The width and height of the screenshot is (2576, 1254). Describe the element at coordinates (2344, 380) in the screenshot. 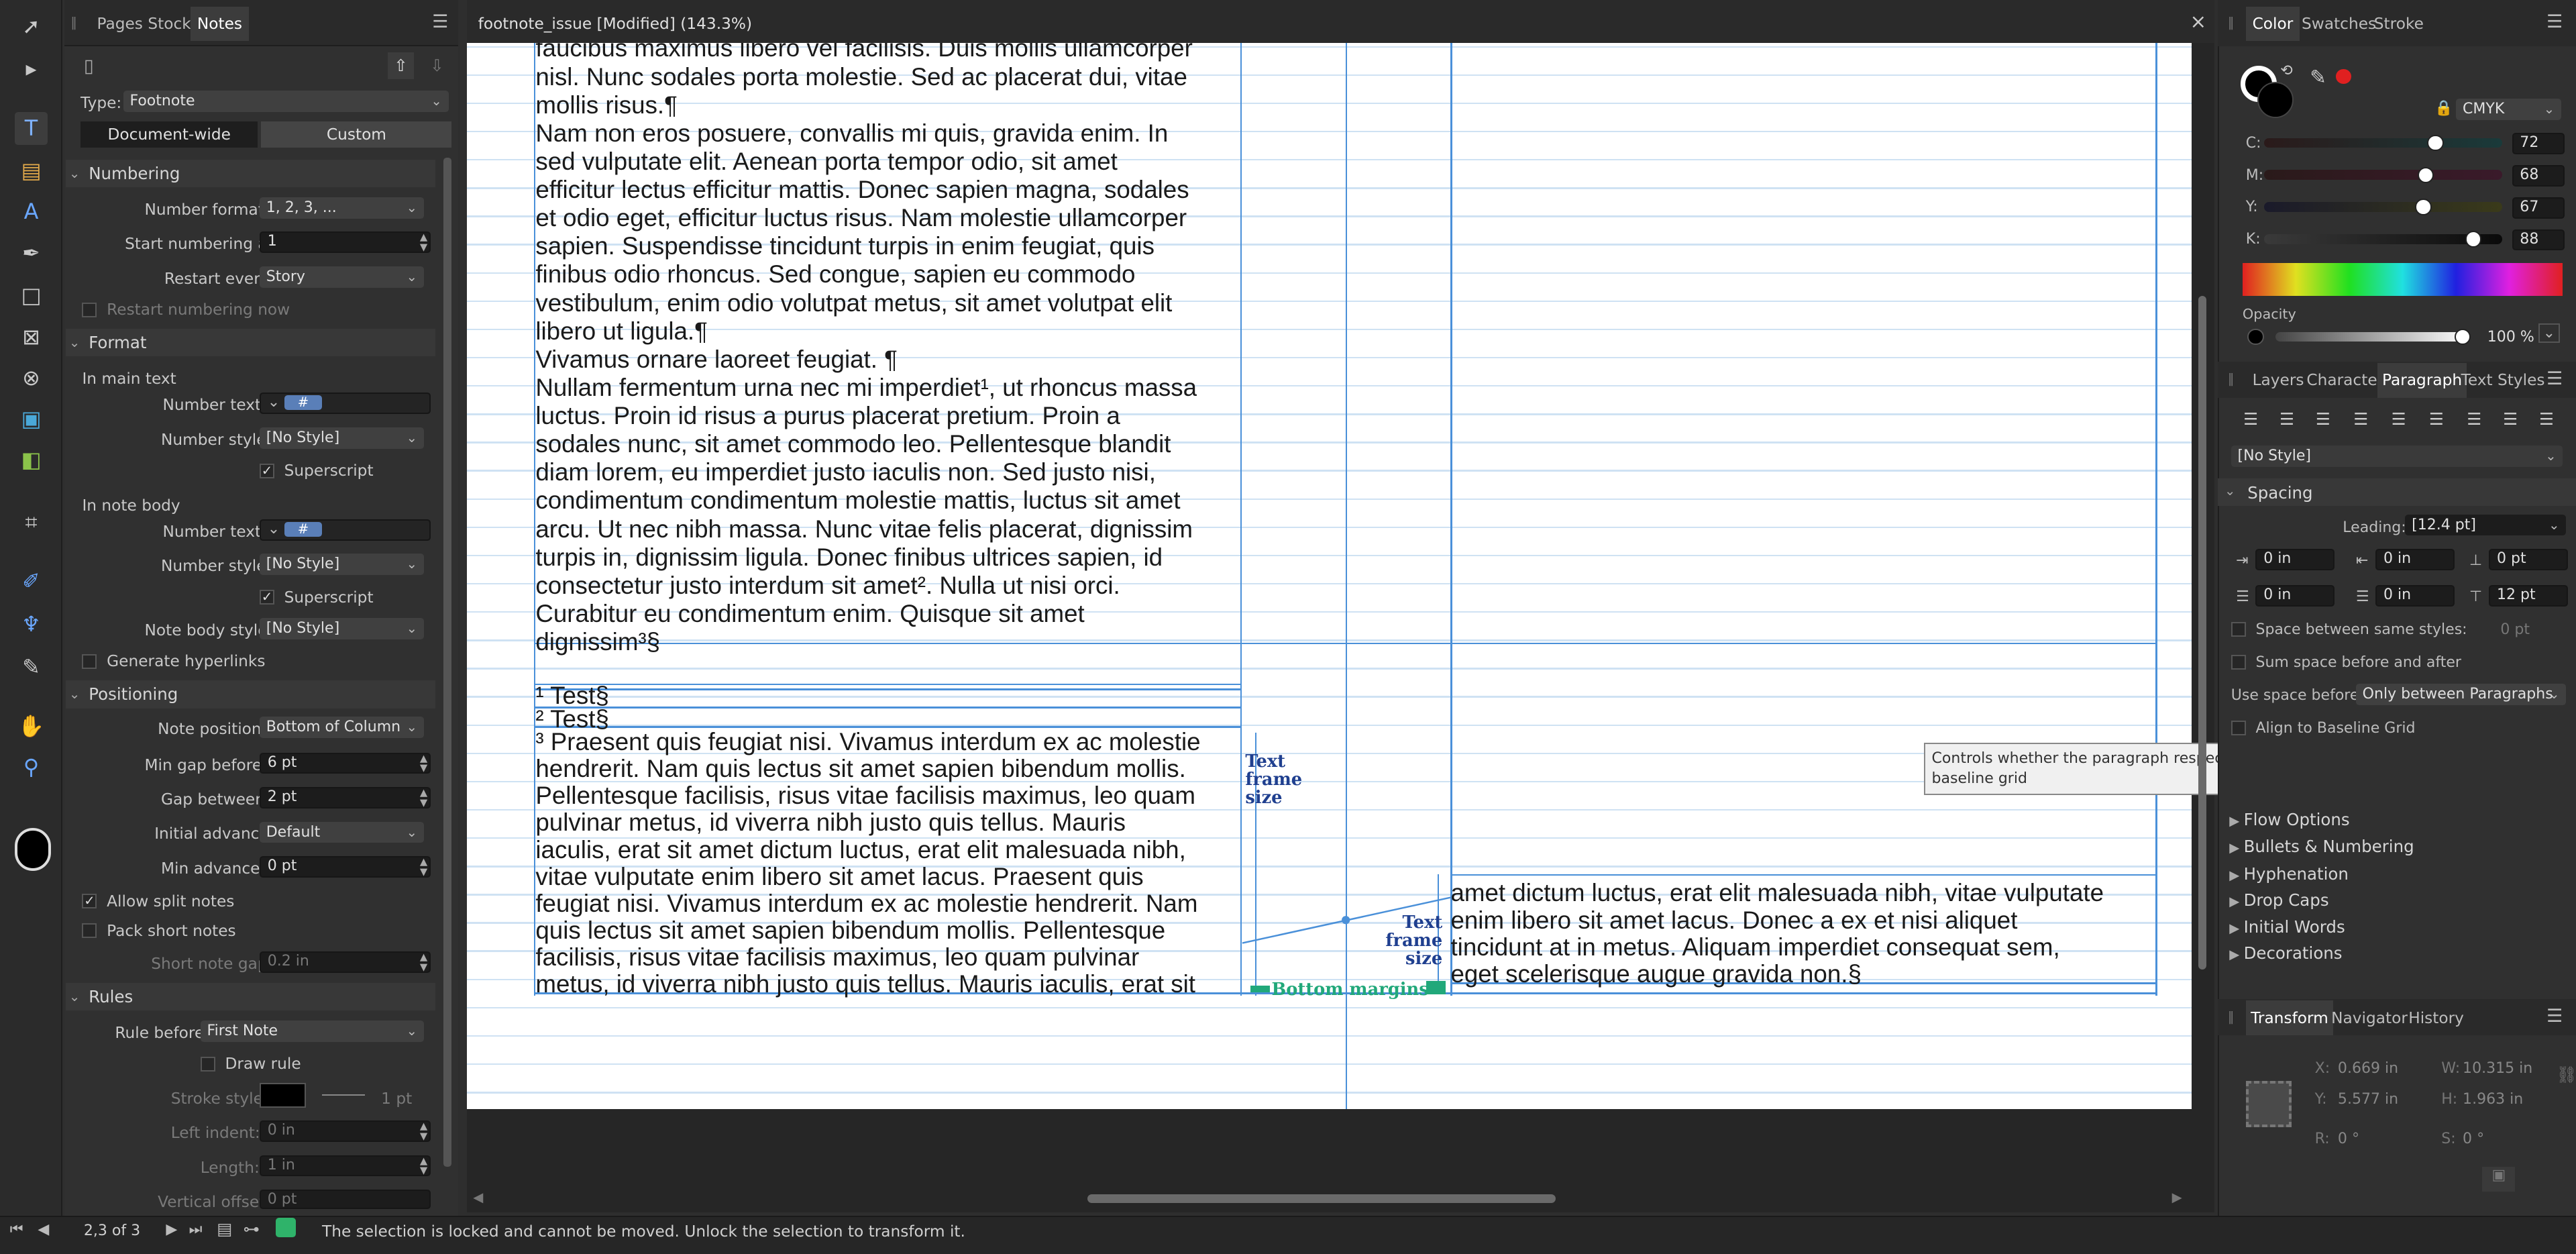

I see `tab-character: Character` at that location.